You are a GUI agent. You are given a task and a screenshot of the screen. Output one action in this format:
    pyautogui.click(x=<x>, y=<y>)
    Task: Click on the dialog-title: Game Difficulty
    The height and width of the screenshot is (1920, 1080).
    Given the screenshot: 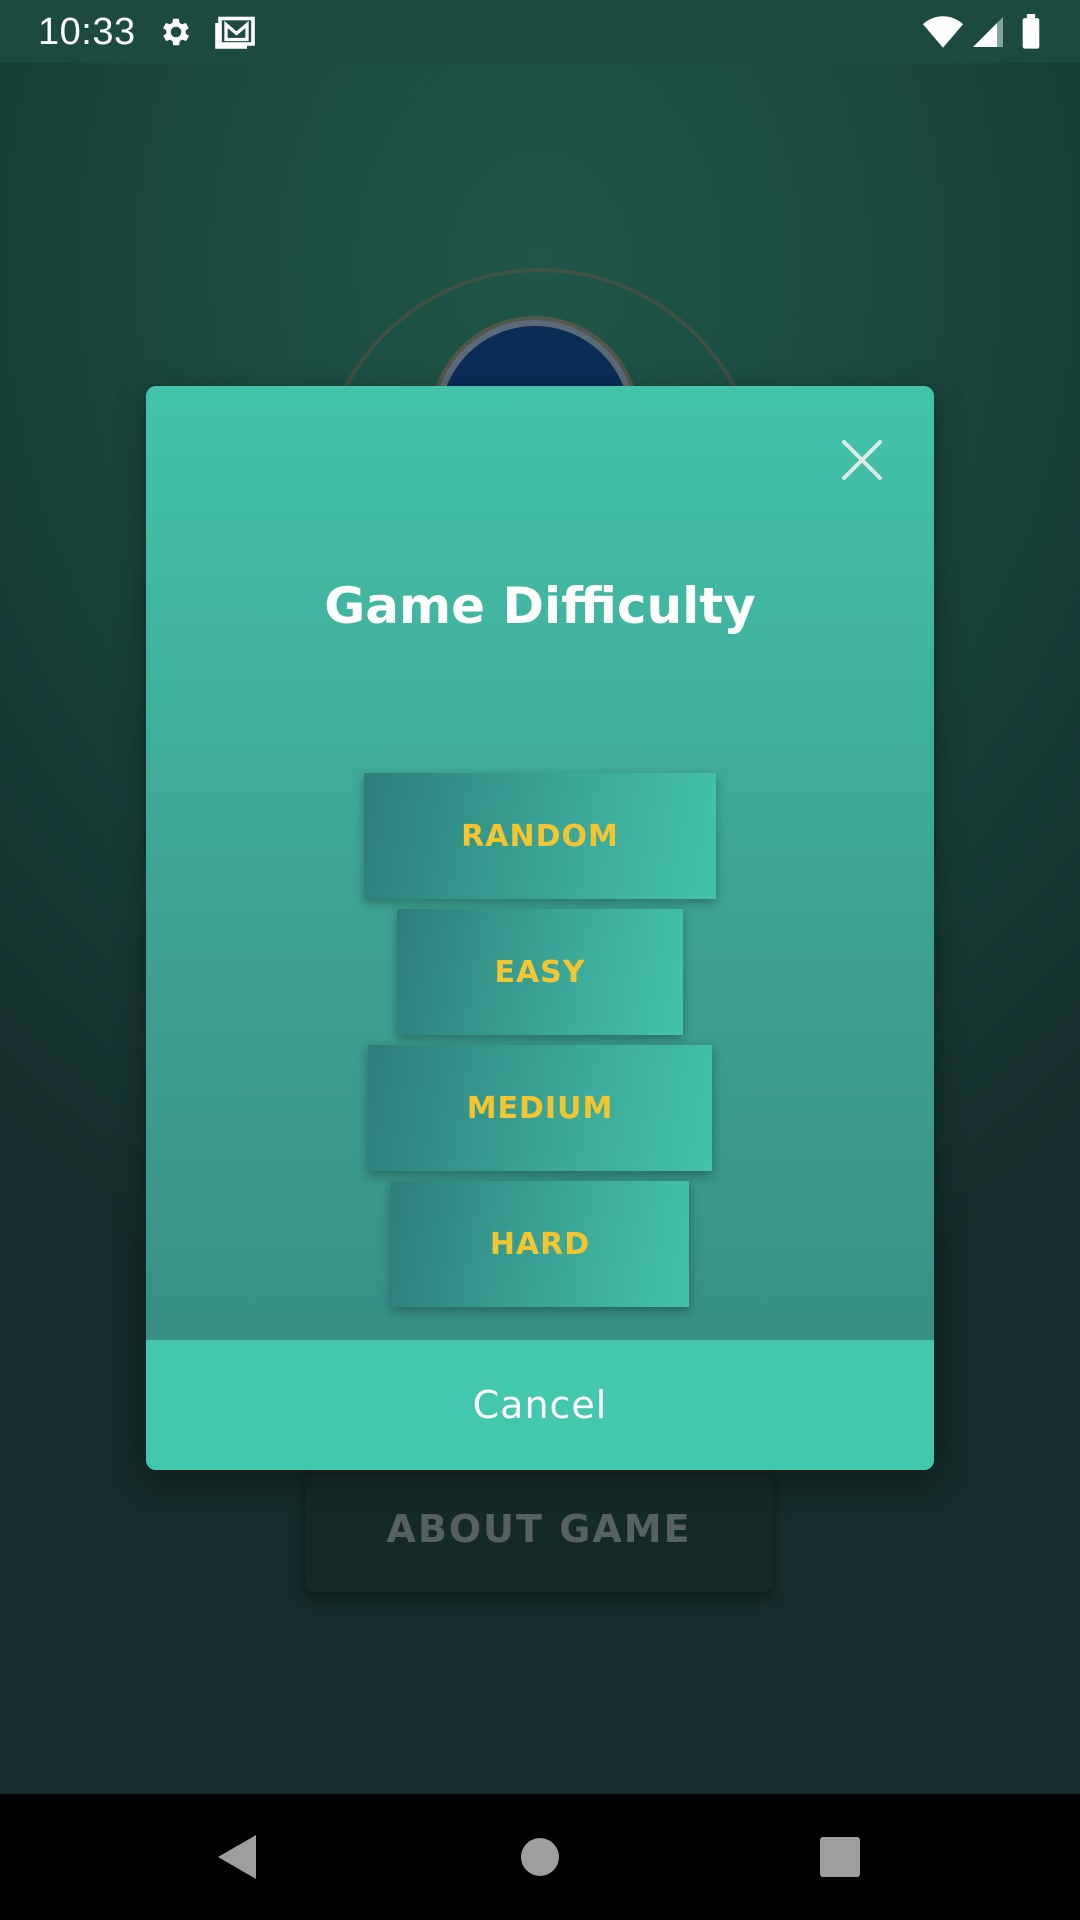 What is the action you would take?
    pyautogui.click(x=540, y=606)
    